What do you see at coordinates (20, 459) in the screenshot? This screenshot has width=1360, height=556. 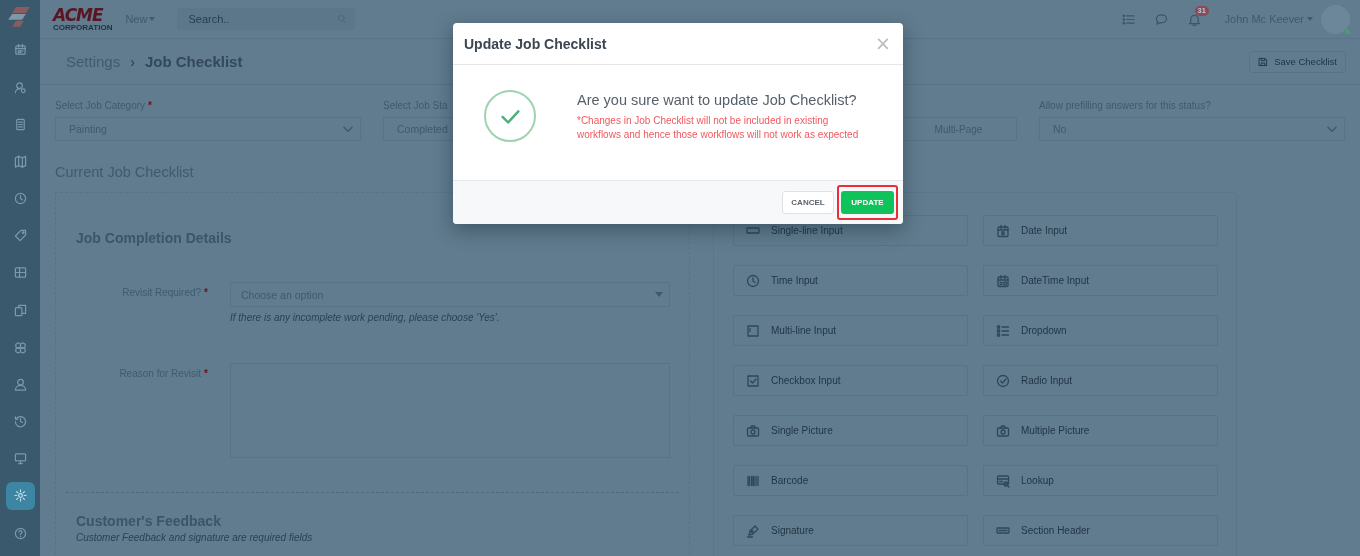 I see `monitor-icon` at bounding box center [20, 459].